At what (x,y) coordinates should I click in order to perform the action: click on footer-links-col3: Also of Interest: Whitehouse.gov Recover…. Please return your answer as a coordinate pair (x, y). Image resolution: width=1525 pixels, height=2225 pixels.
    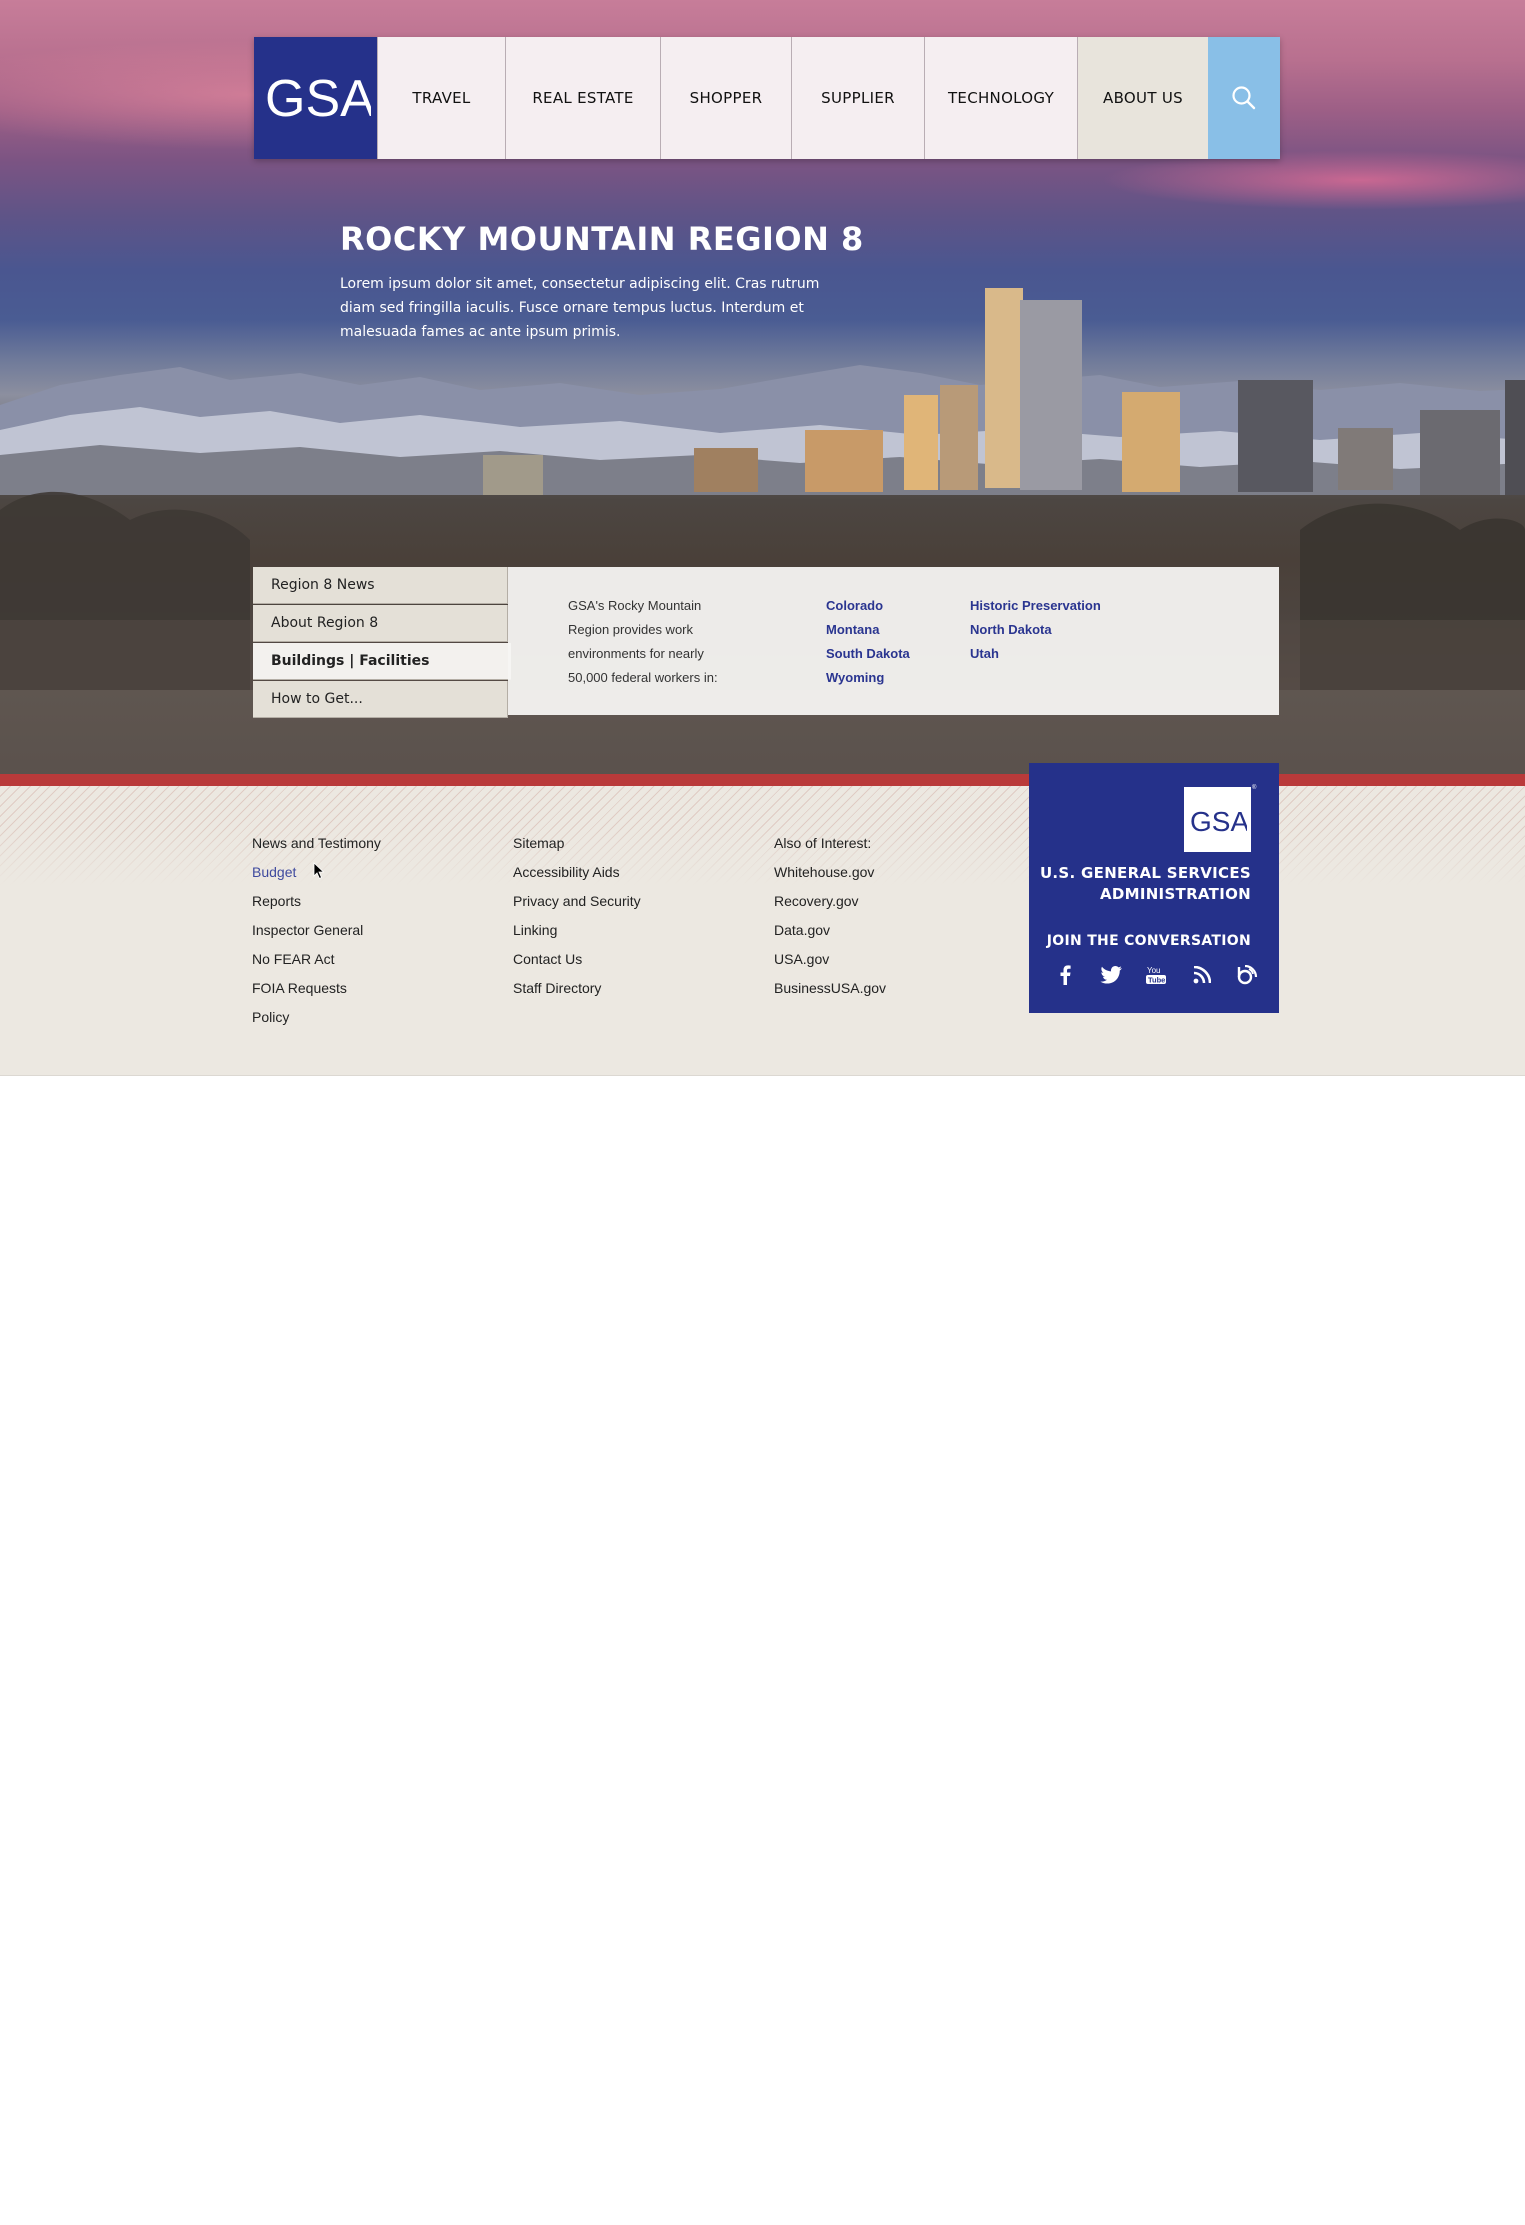
    Looking at the image, I should click on (830, 916).